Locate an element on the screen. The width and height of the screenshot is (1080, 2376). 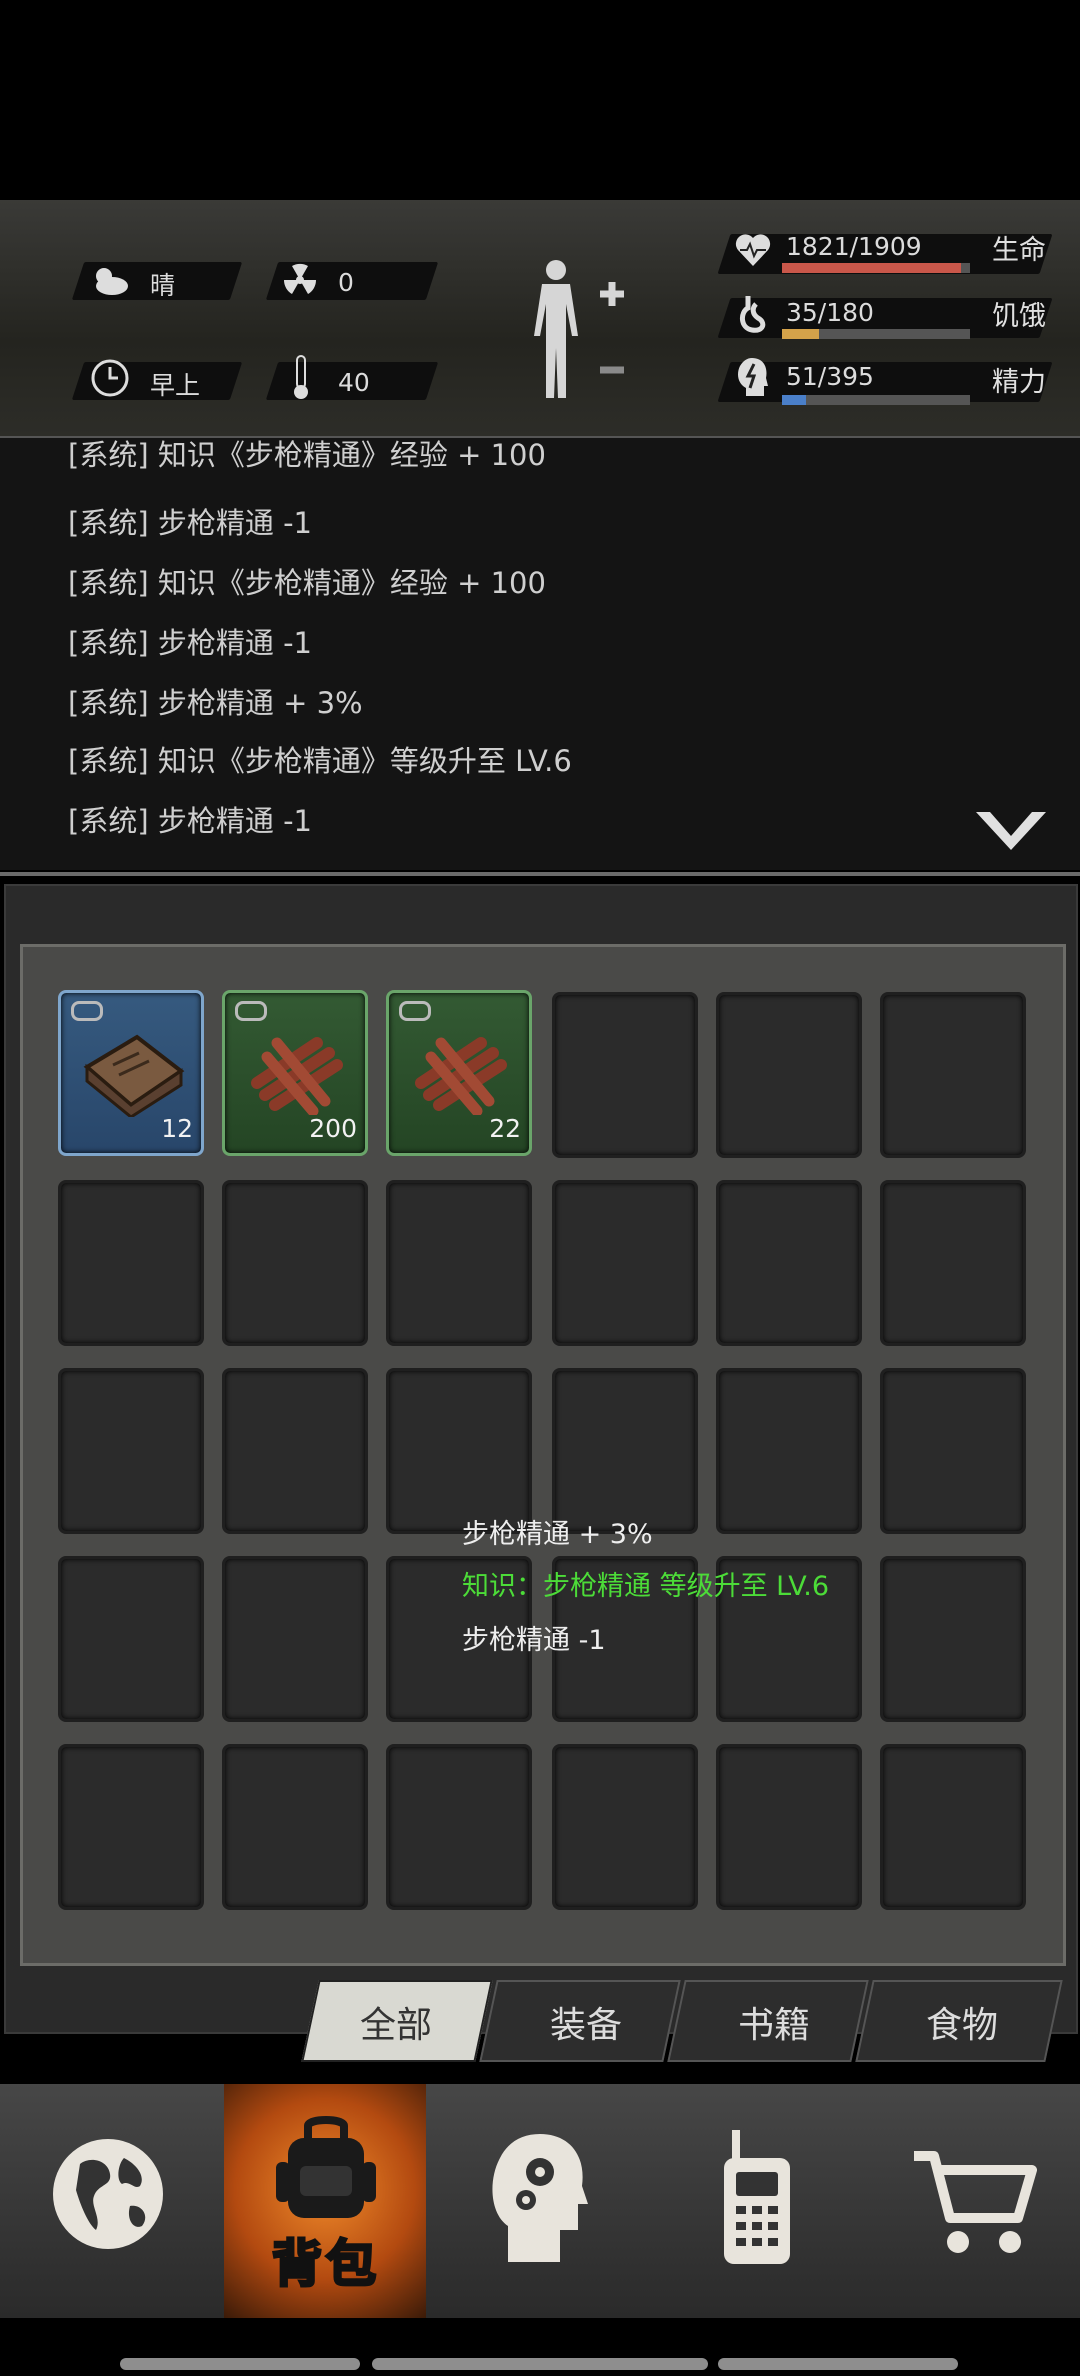
walkie-talkie-icon is located at coordinates (757, 2197).